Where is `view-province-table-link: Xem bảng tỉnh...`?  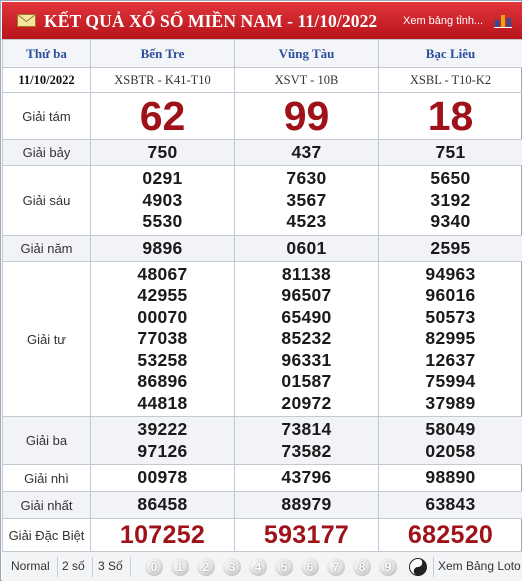 view-province-table-link: Xem bảng tỉnh... is located at coordinates (443, 21).